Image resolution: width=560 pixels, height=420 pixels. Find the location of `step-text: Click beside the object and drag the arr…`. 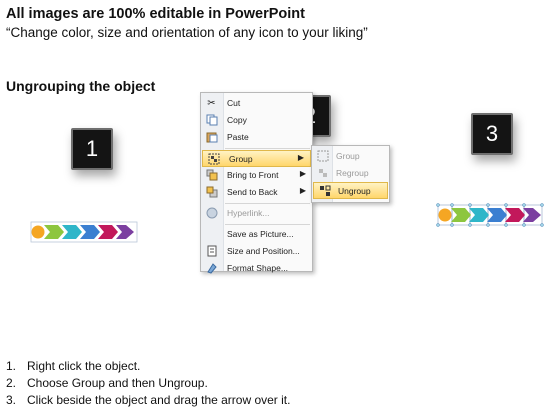

step-text: Click beside the object and drag the arr… is located at coordinates (159, 400).